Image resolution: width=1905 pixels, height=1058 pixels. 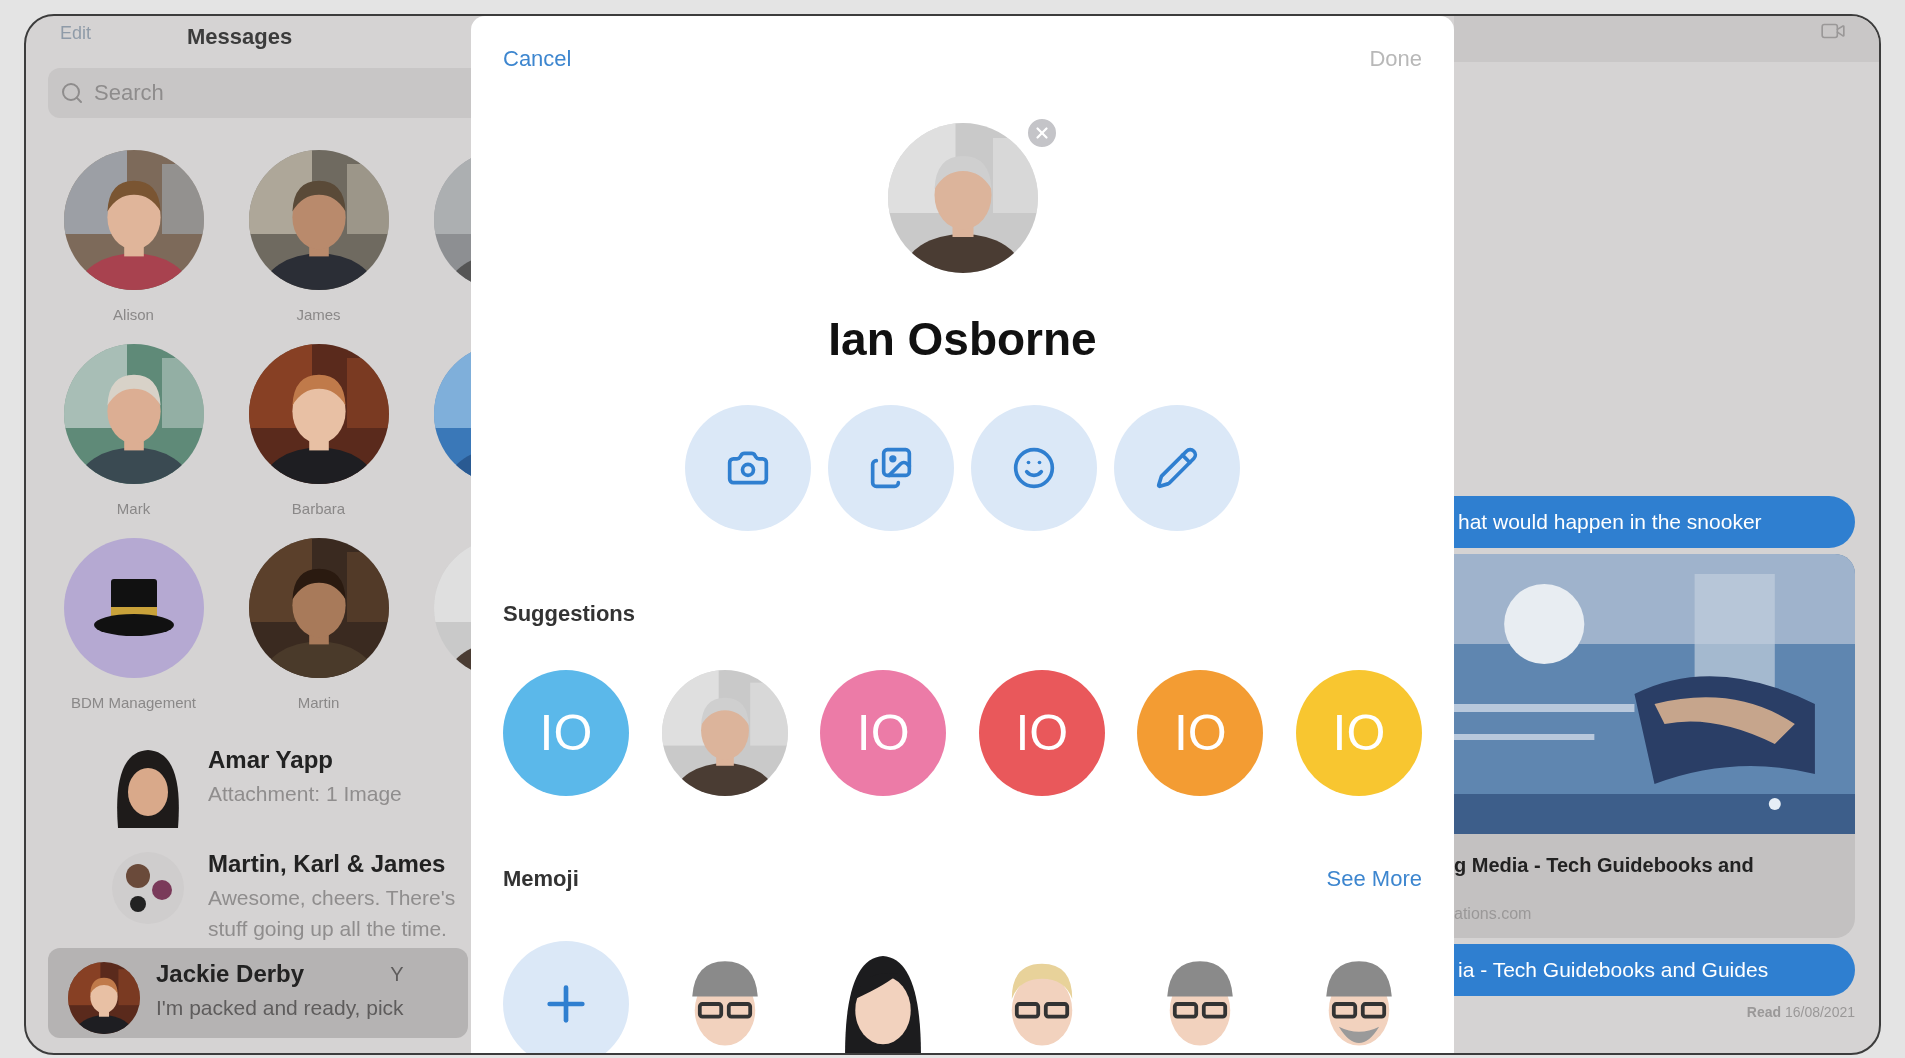 I want to click on conversation-row: Amar Yapp Attachment: 1 Image, so click(x=248, y=784).